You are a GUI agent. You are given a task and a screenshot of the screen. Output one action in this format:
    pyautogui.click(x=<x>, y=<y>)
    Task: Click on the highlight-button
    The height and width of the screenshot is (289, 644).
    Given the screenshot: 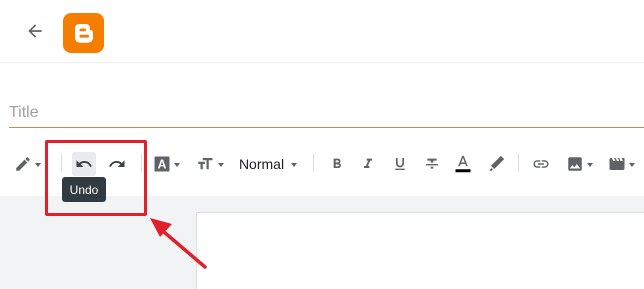 What is the action you would take?
    pyautogui.click(x=496, y=164)
    